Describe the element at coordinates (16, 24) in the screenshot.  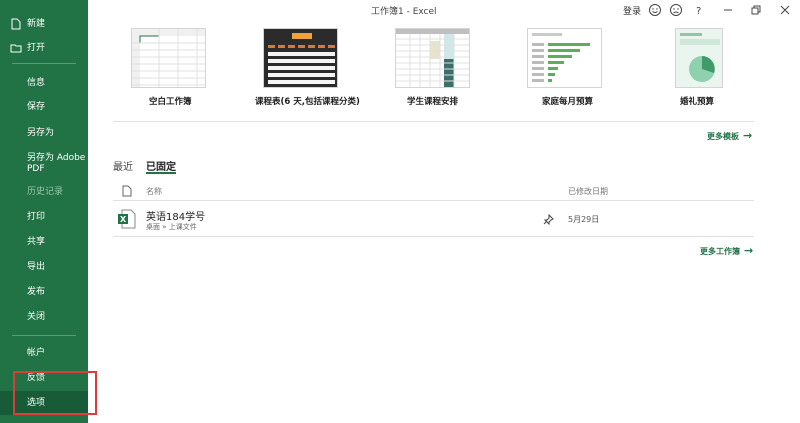
I see `new-file-icon` at that location.